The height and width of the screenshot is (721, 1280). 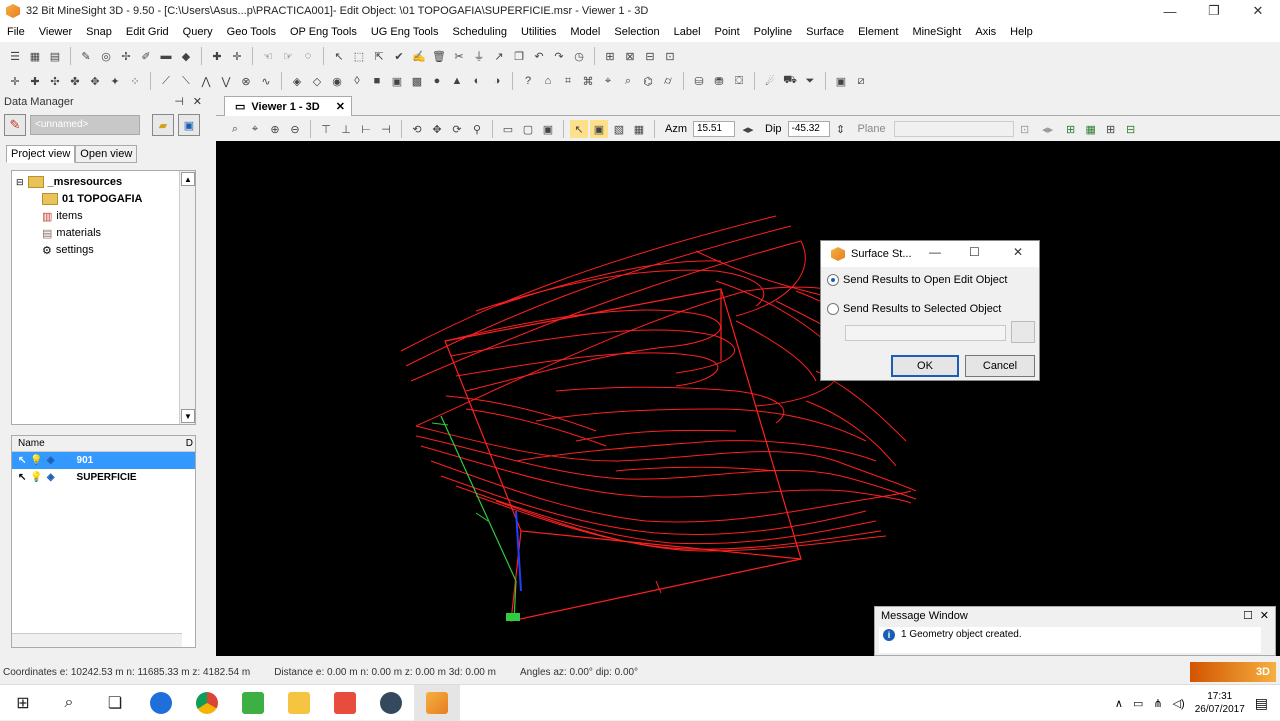 What do you see at coordinates (477, 81) in the screenshot?
I see `element-tool-icon: ◐` at bounding box center [477, 81].